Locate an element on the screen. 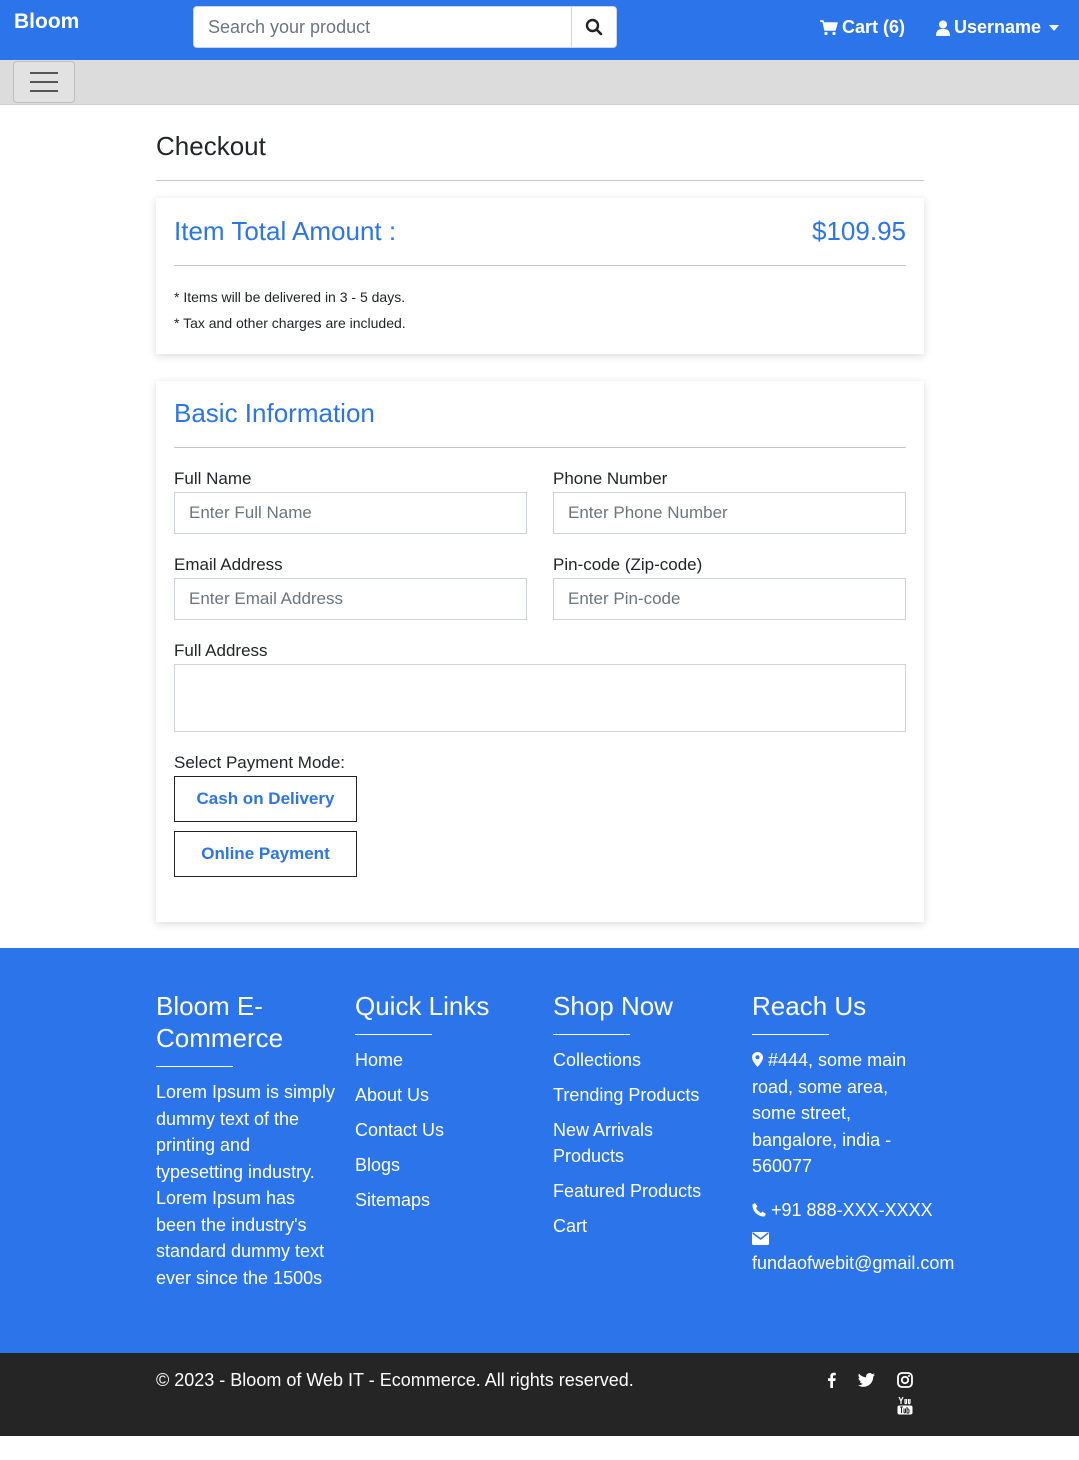 The image size is (1079, 1460). footer-link-featured: Featured Products is located at coordinates (638, 1191).